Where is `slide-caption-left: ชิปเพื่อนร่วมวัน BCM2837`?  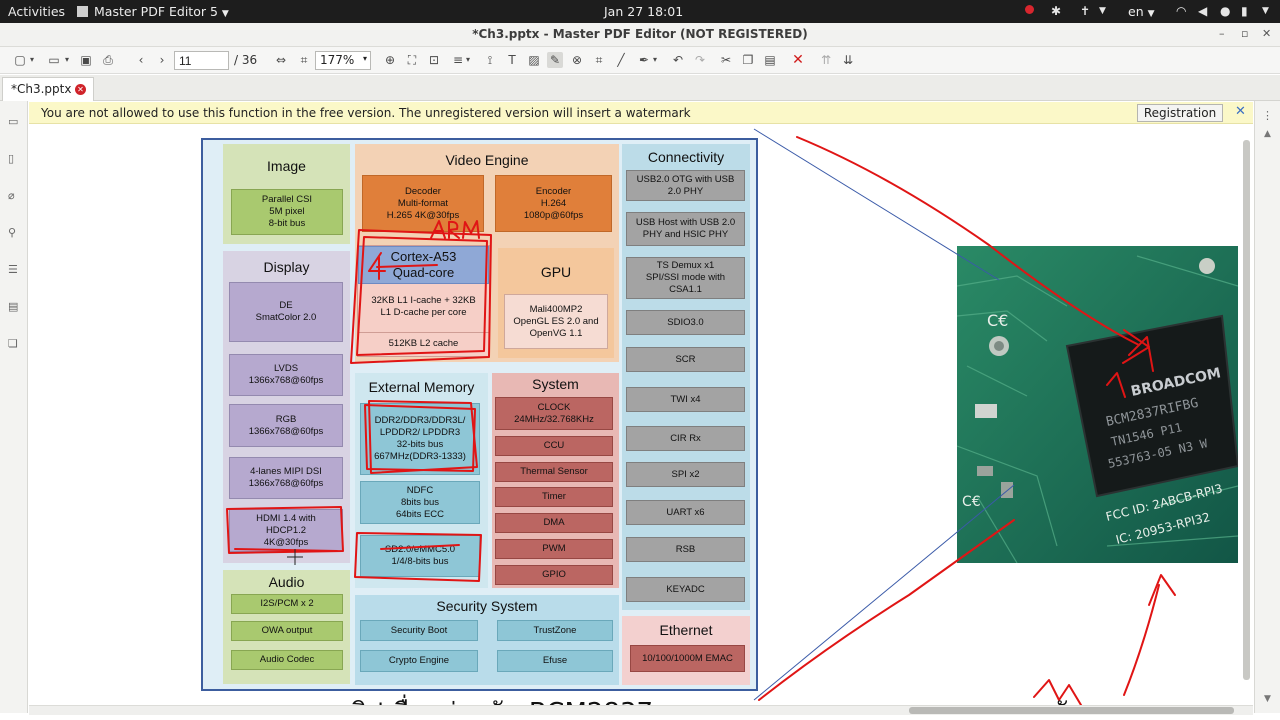
slide-caption-left: ชิปเพื่อนร่วมวัน BCM2837 is located at coordinates (501, 698).